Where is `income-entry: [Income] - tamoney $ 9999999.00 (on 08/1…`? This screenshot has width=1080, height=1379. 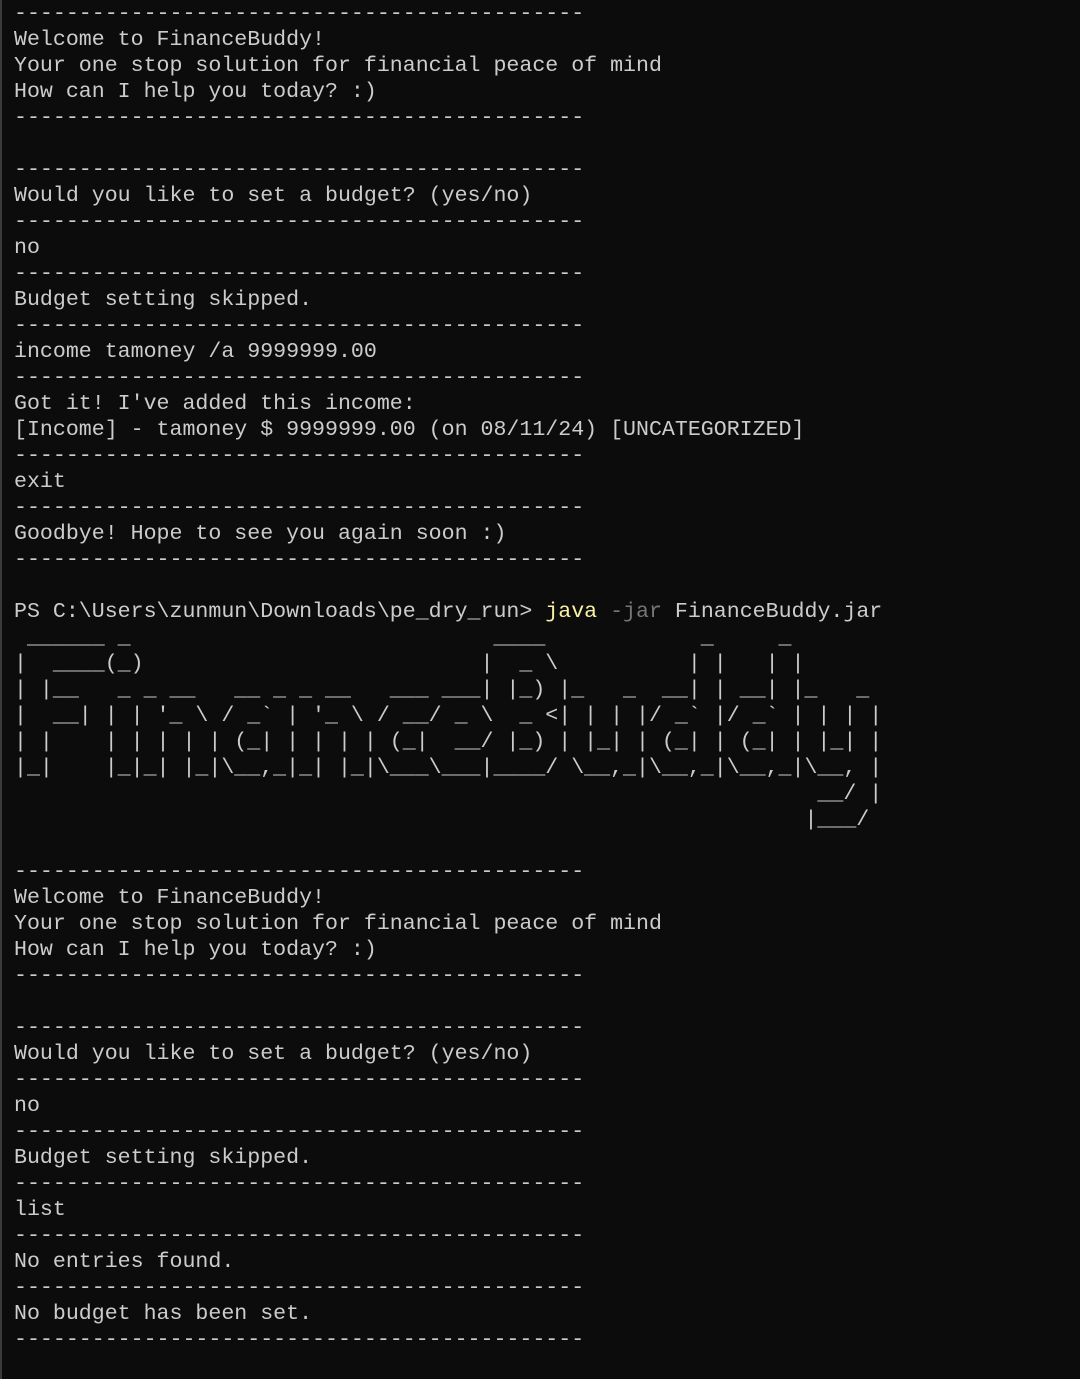
income-entry: [Income] - tamoney $ 9999999.00 (on 08/1… is located at coordinates (409, 430).